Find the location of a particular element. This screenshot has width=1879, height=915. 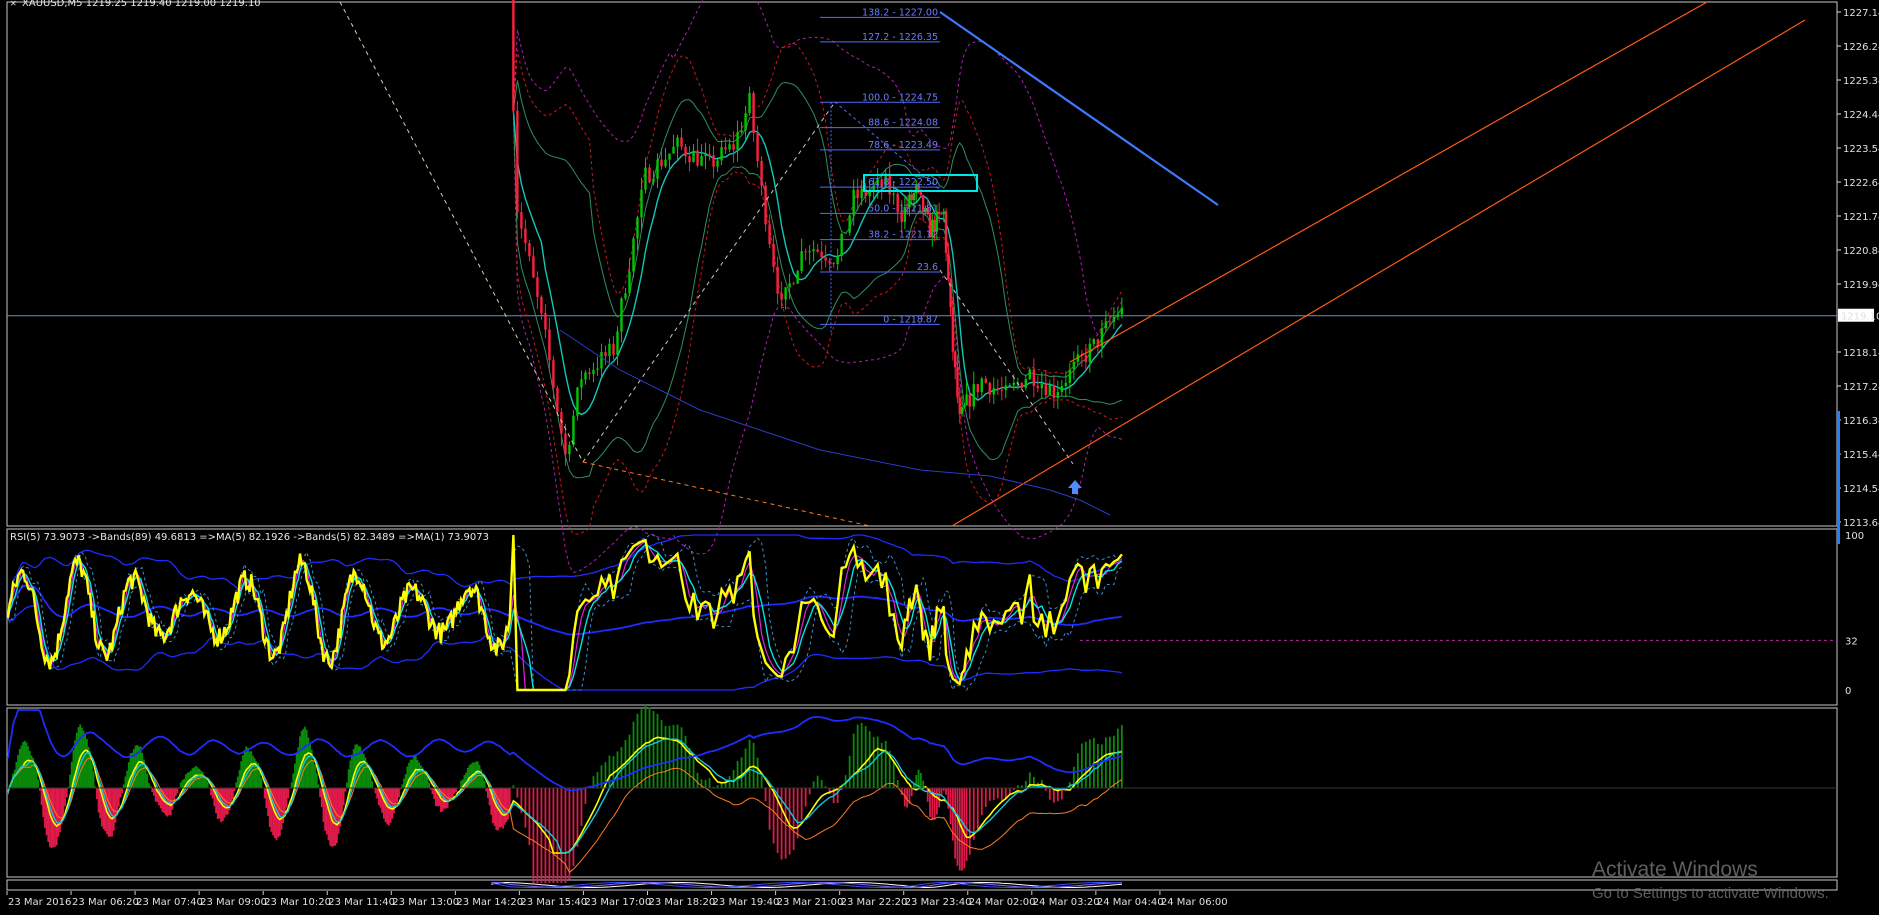

histogram-bars is located at coordinates (565, 793).